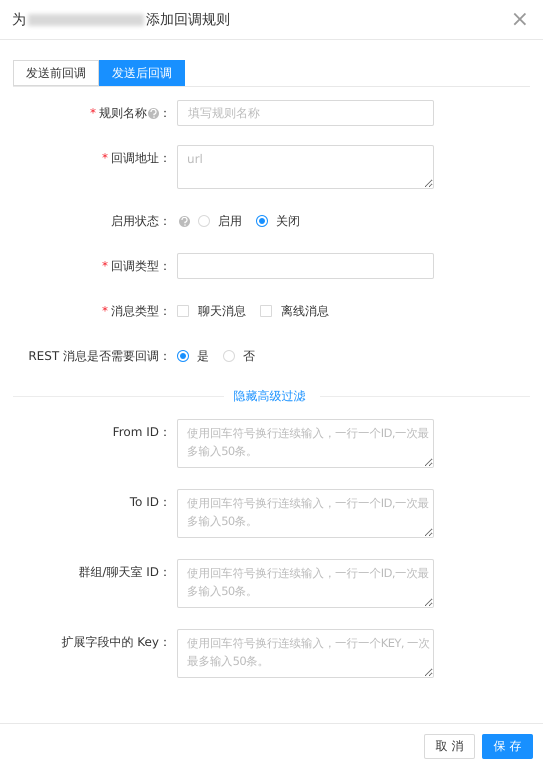  Describe the element at coordinates (124, 572) in the screenshot. I see `field-label: 群组/聊天室 ID：` at that location.